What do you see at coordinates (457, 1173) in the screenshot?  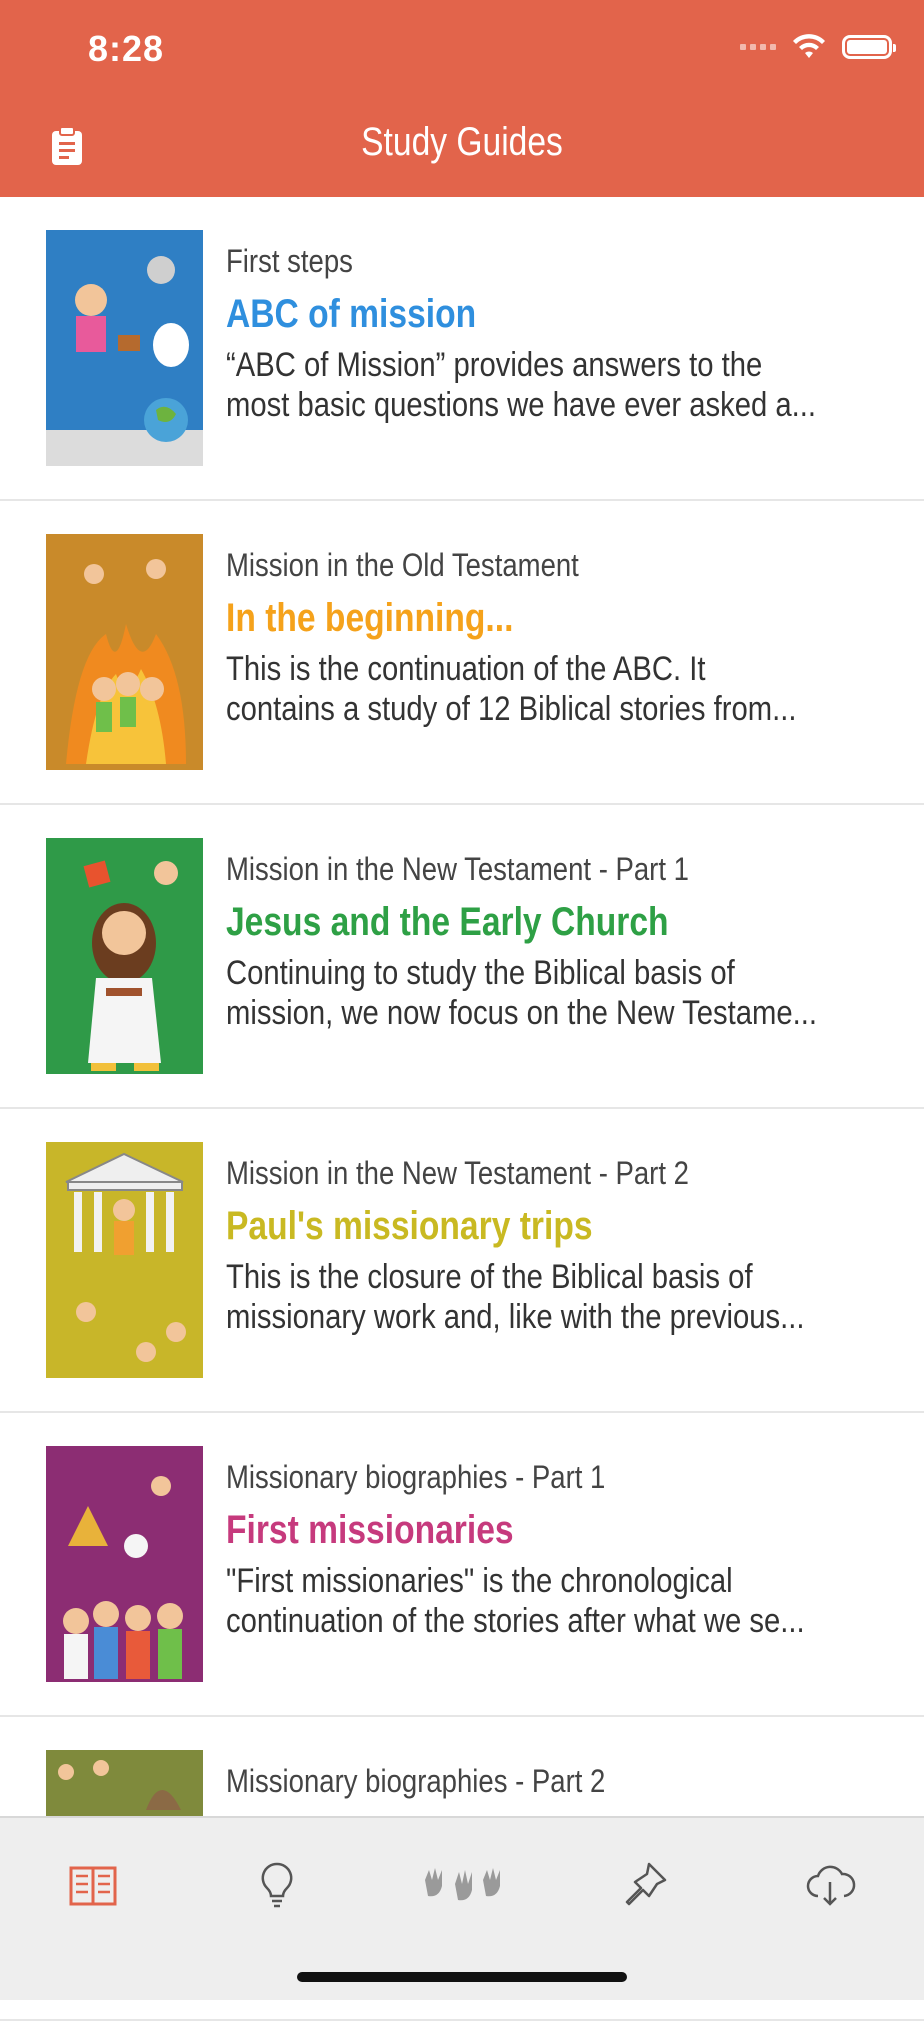 I see `guide-subtitle: Mission in the New Testament - Part 2` at bounding box center [457, 1173].